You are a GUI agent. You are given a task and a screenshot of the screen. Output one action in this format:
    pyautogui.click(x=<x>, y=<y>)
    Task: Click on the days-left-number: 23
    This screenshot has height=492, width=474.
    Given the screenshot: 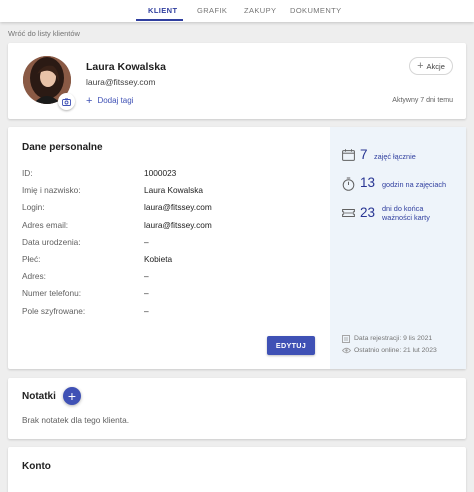 What is the action you would take?
    pyautogui.click(x=368, y=212)
    